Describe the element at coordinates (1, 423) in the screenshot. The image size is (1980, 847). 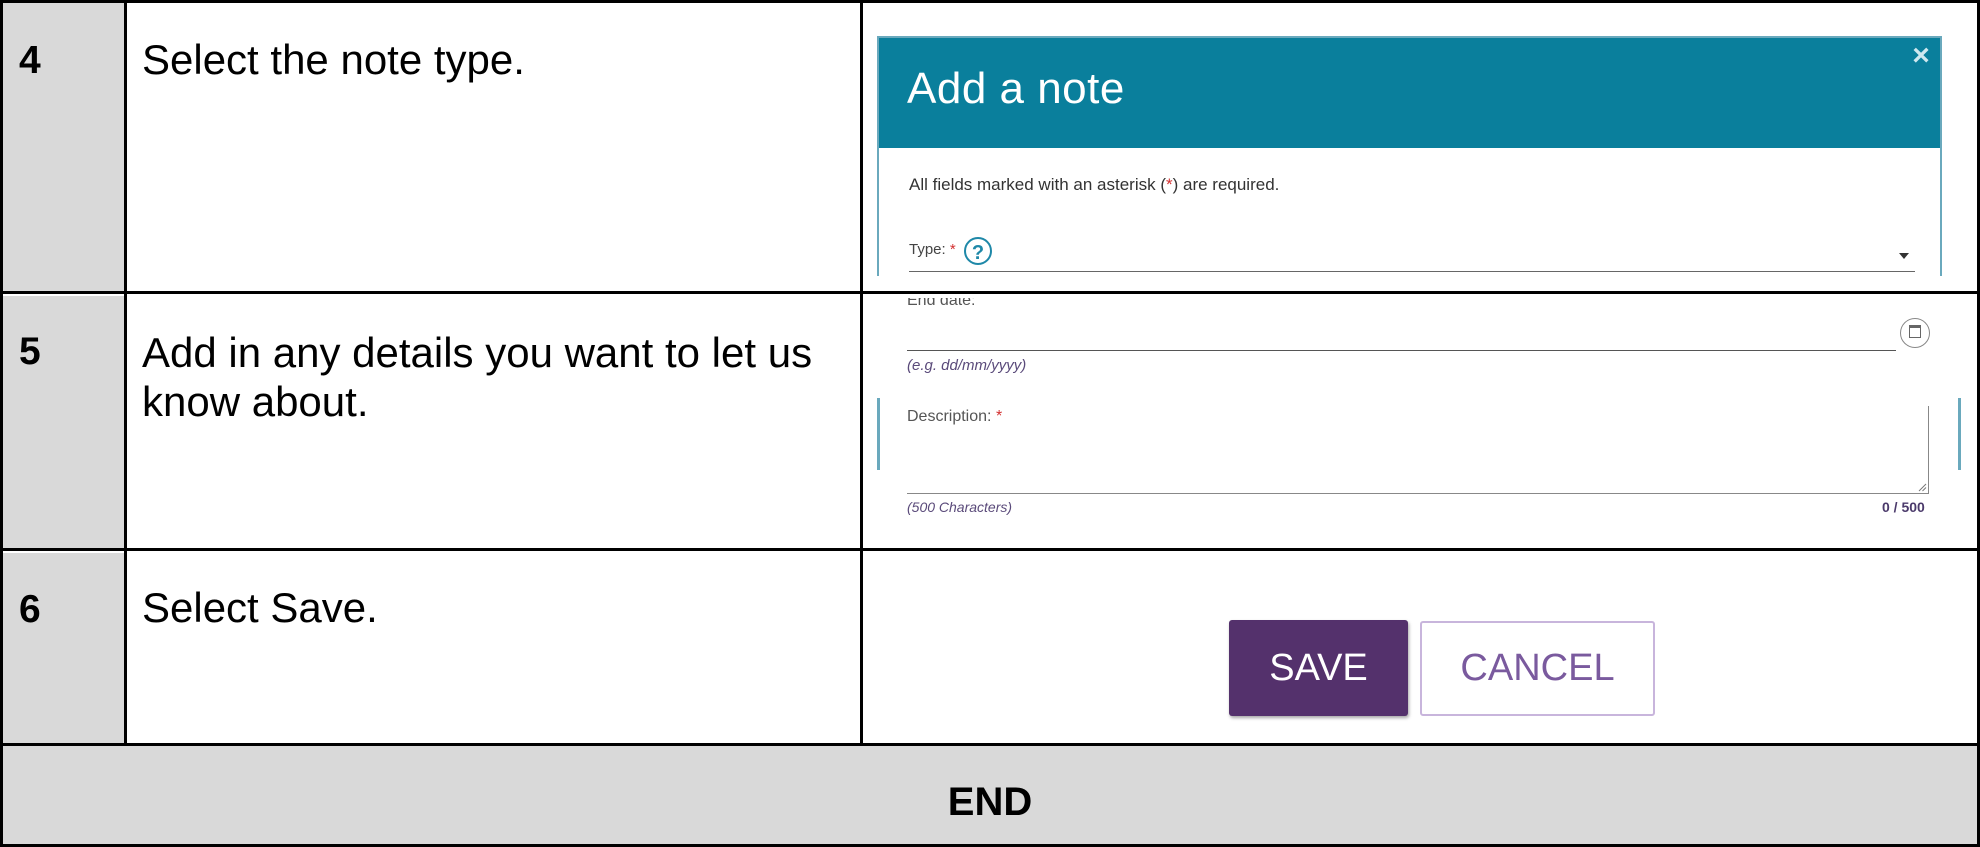
I see `table-border-left` at that location.